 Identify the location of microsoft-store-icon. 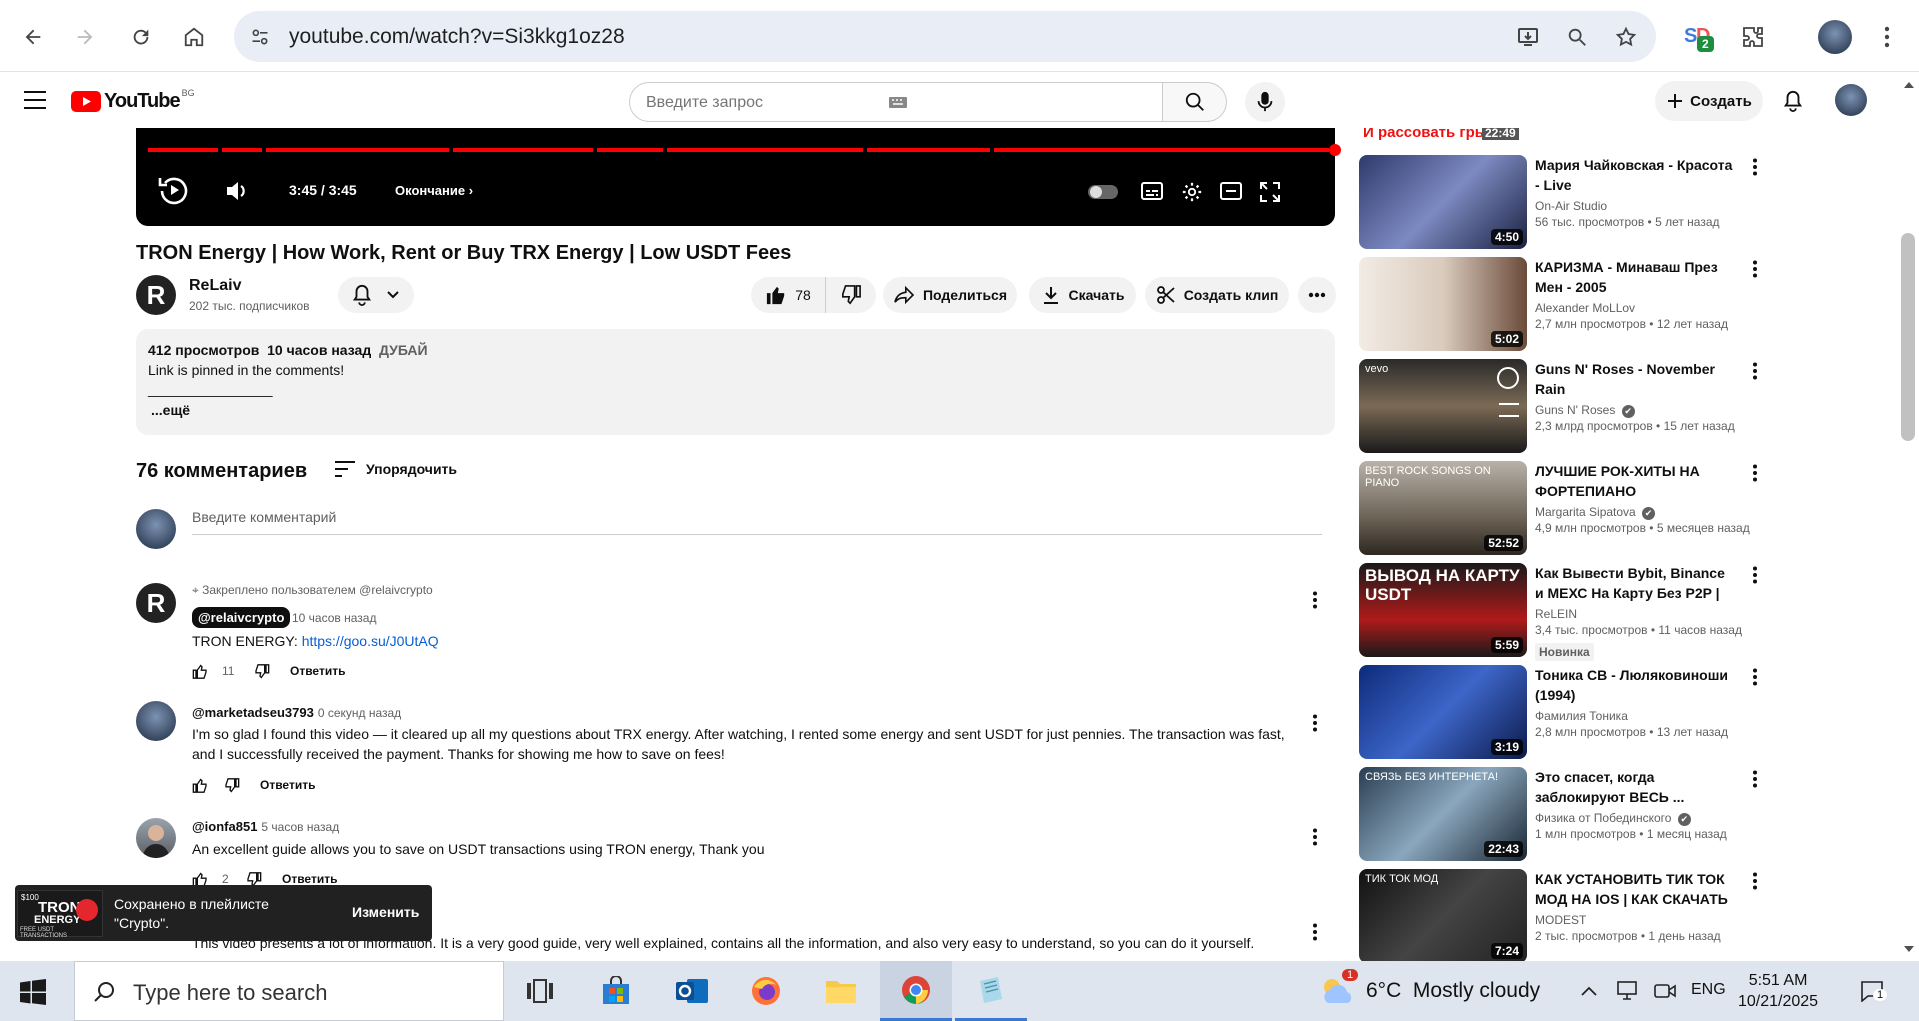
(616, 991).